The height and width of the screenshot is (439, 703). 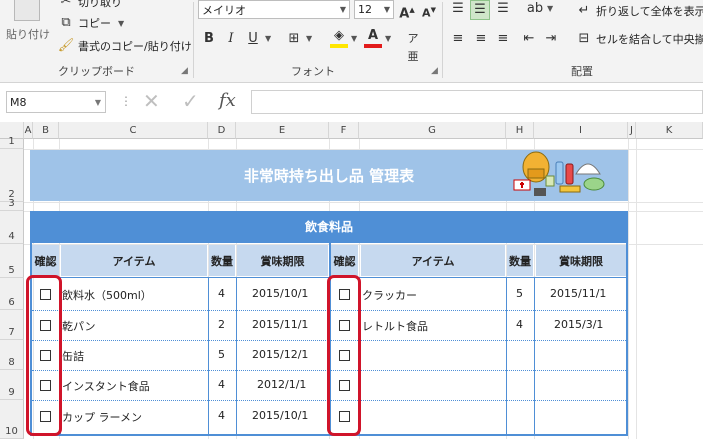 I want to click on item-cell: レトルト食品, so click(x=395, y=326).